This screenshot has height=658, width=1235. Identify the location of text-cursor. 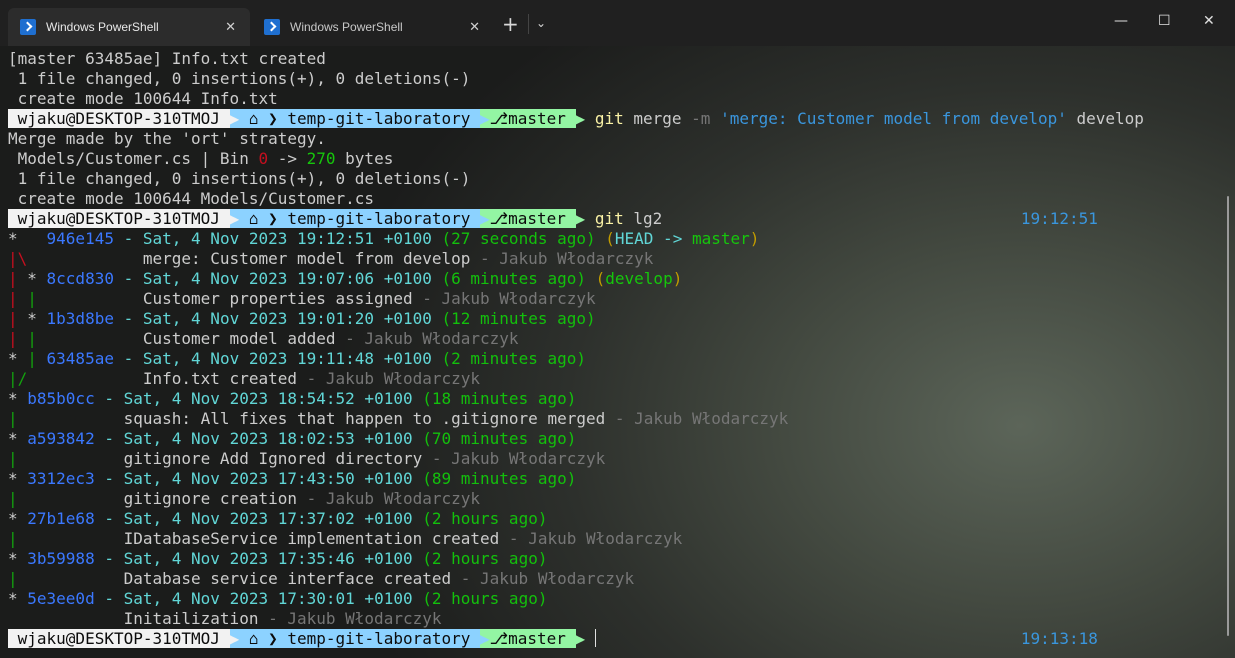
(595, 638).